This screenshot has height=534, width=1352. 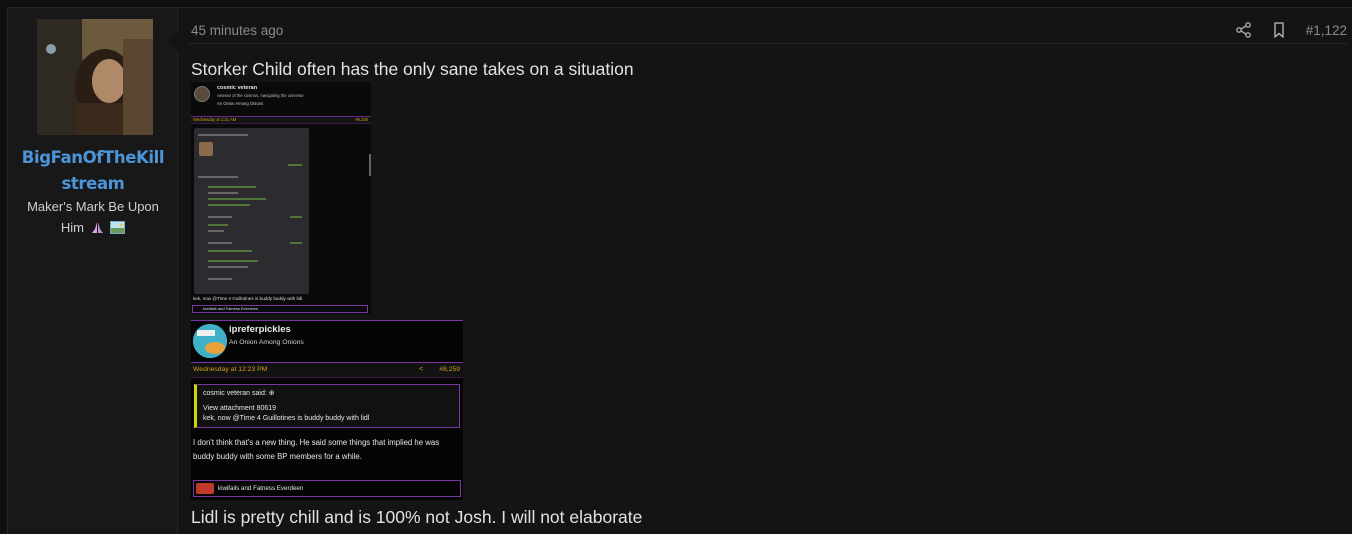 What do you see at coordinates (370, 165) in the screenshot?
I see `embed1-scrollbar` at bounding box center [370, 165].